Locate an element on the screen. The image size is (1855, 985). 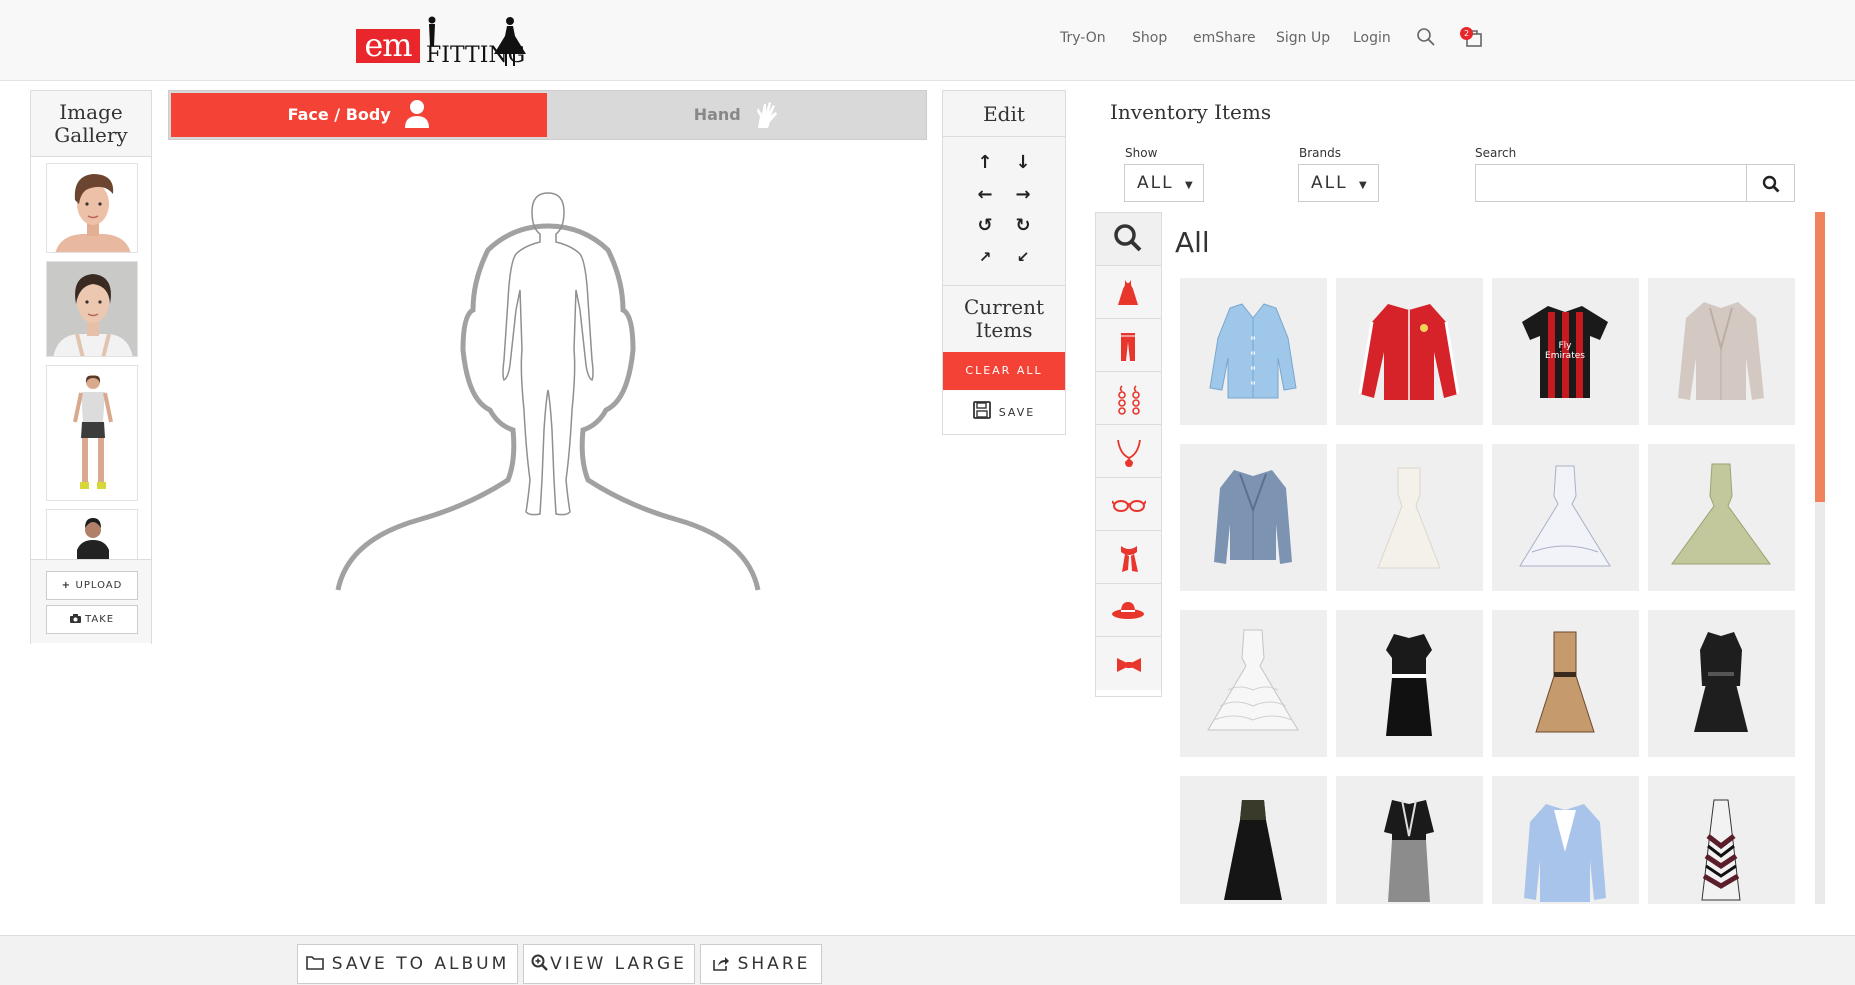
inventory-item-ruffle-ballgown is located at coordinates (1253, 683).